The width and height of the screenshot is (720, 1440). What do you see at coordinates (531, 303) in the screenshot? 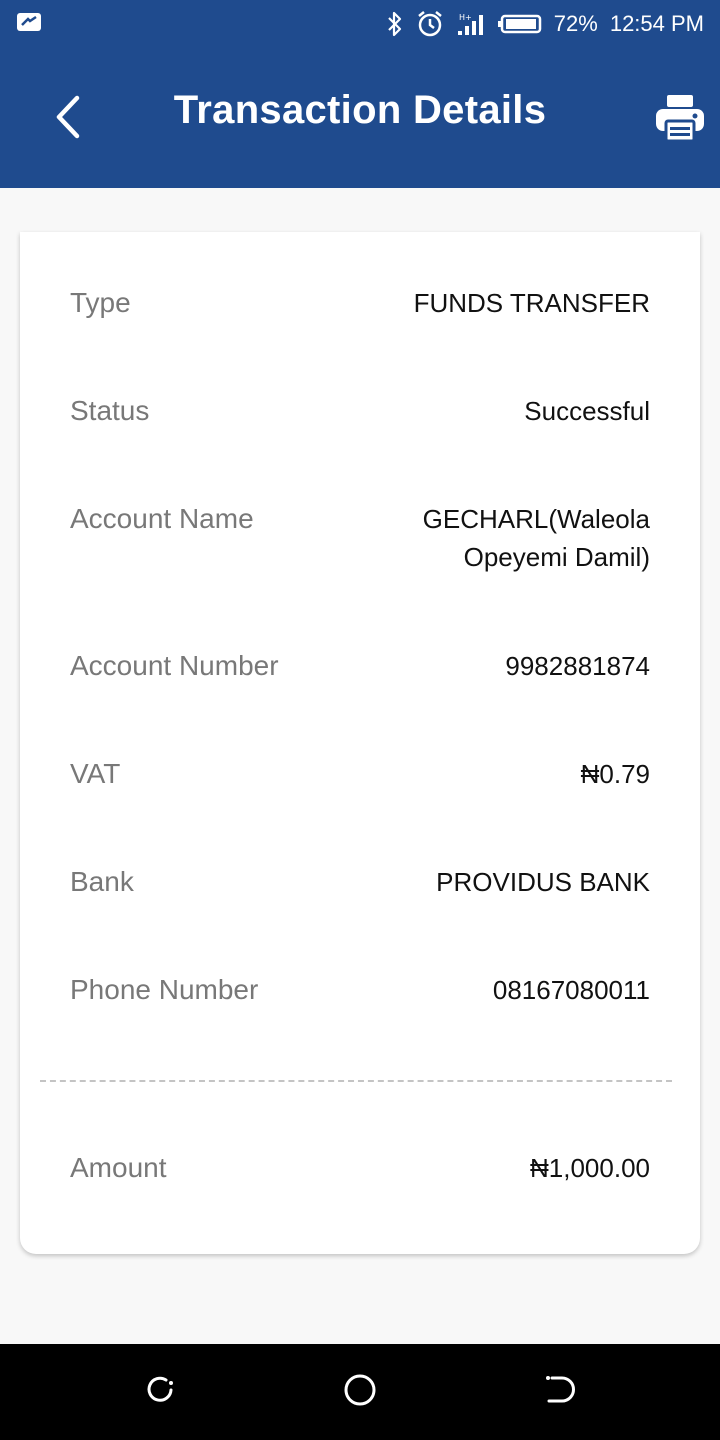
I see `detail-value: FUNDS TRANSFER` at bounding box center [531, 303].